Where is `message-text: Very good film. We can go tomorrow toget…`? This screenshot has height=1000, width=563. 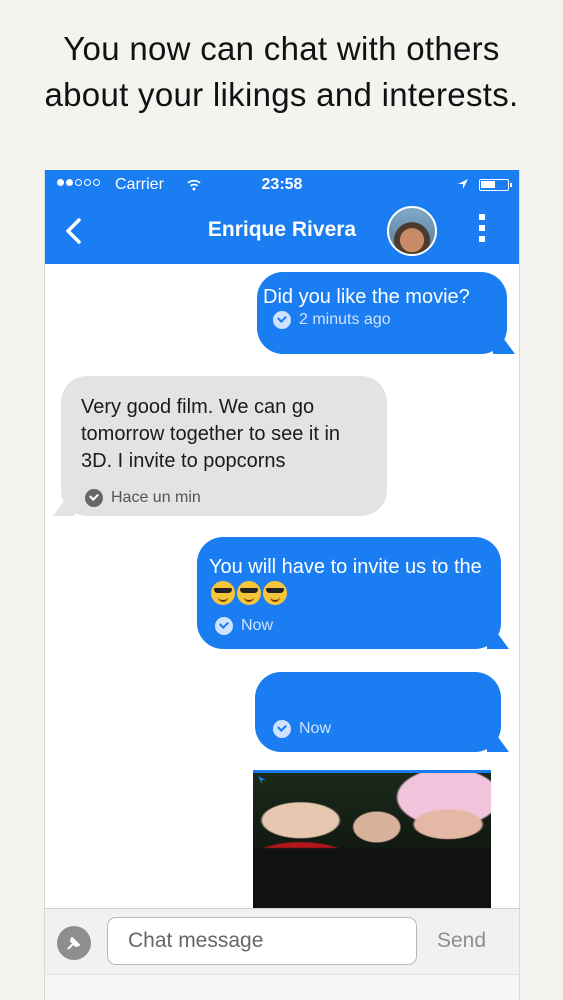
message-text: Very good film. We can go tomorrow toget… is located at coordinates (211, 434).